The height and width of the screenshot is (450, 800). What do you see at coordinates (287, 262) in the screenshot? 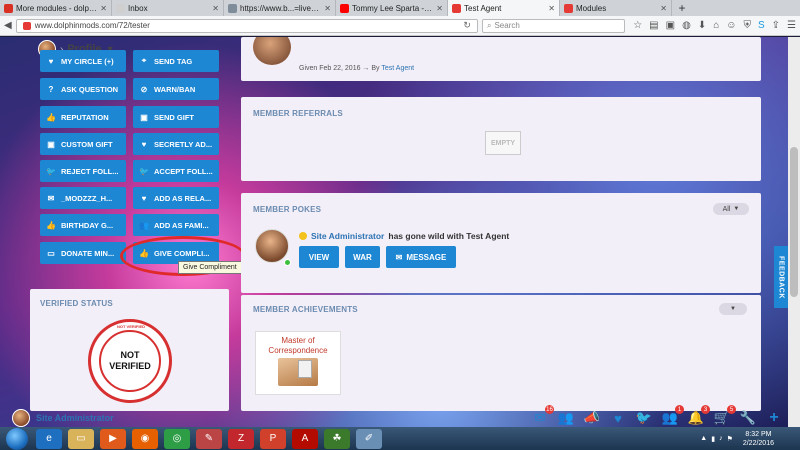
I see `online-indicator` at bounding box center [287, 262].